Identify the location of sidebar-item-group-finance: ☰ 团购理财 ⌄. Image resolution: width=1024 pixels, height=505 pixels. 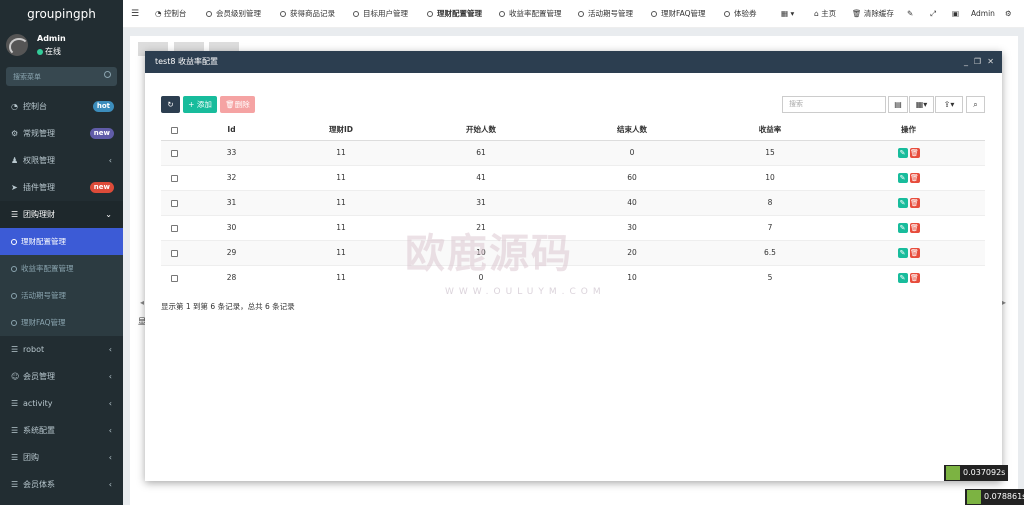
(61, 214).